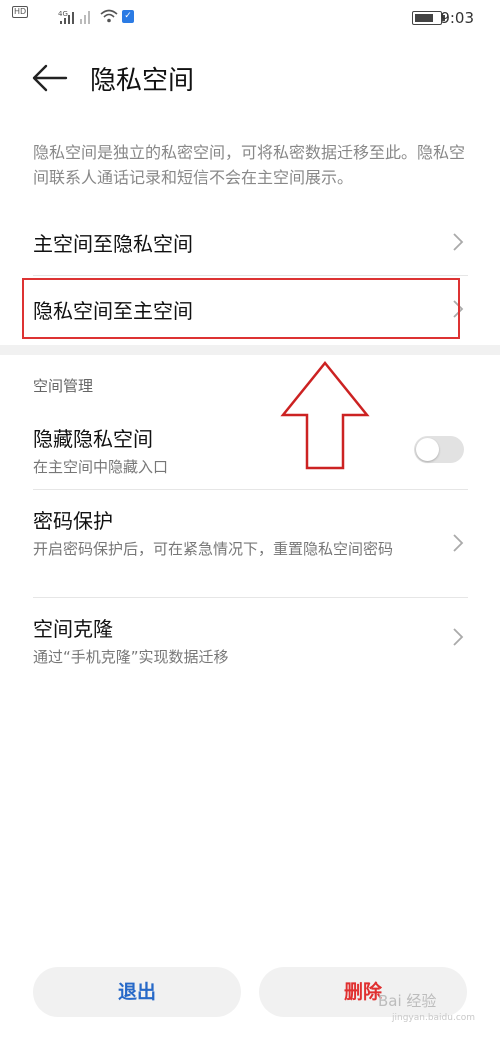 The height and width of the screenshot is (1039, 500). Describe the element at coordinates (233, 533) in the screenshot. I see `password-protect-item: 密码保护 开启密码保护后，可在紧急情况下，重置隐私空间密码` at that location.